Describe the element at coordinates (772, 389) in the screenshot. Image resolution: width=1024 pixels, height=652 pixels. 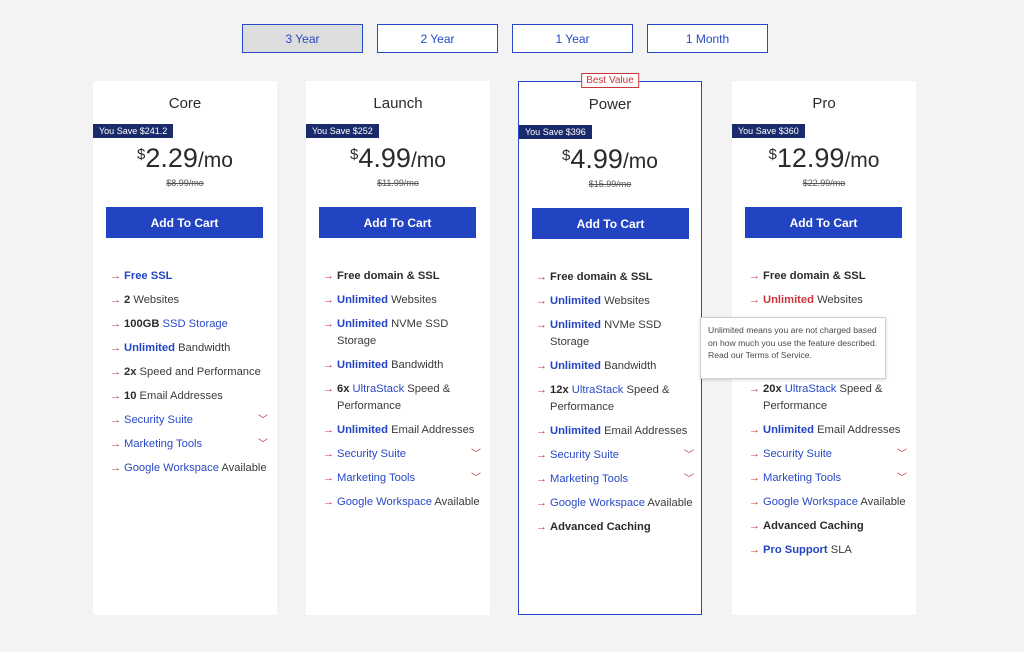
I see `feature-emphasis: 20x` at that location.